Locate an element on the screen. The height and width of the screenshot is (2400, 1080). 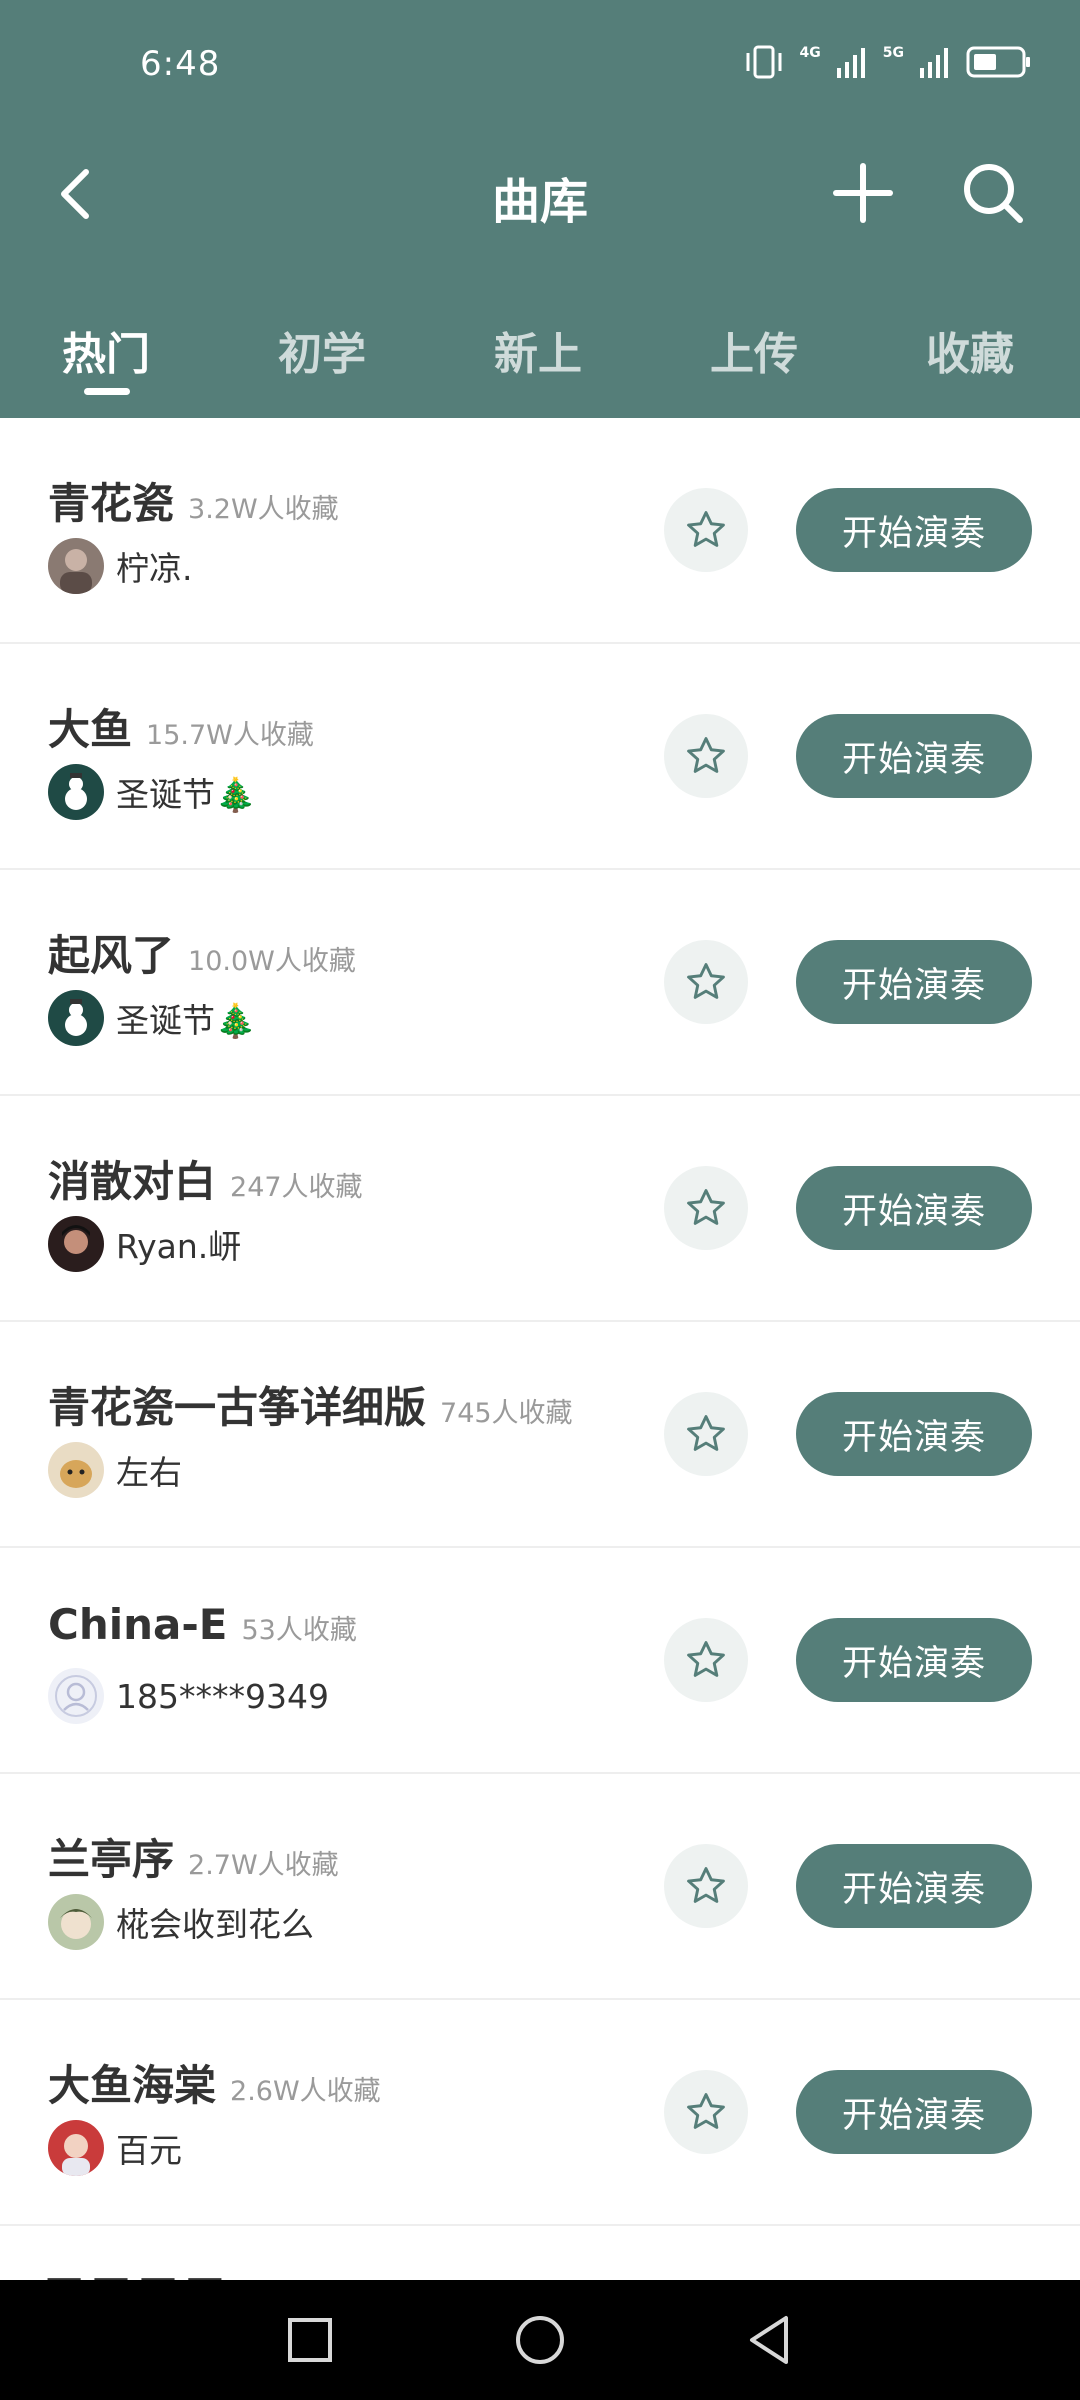
song-title: China-E 53人收藏 is located at coordinates (202, 1624).